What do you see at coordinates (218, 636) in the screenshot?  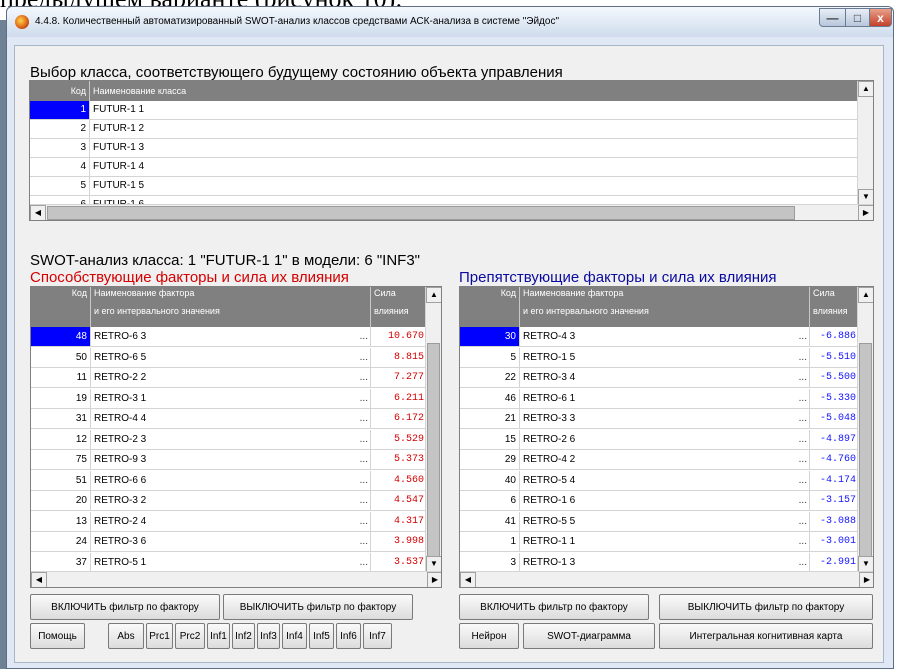 I see `model-button-inf1: Inf1` at bounding box center [218, 636].